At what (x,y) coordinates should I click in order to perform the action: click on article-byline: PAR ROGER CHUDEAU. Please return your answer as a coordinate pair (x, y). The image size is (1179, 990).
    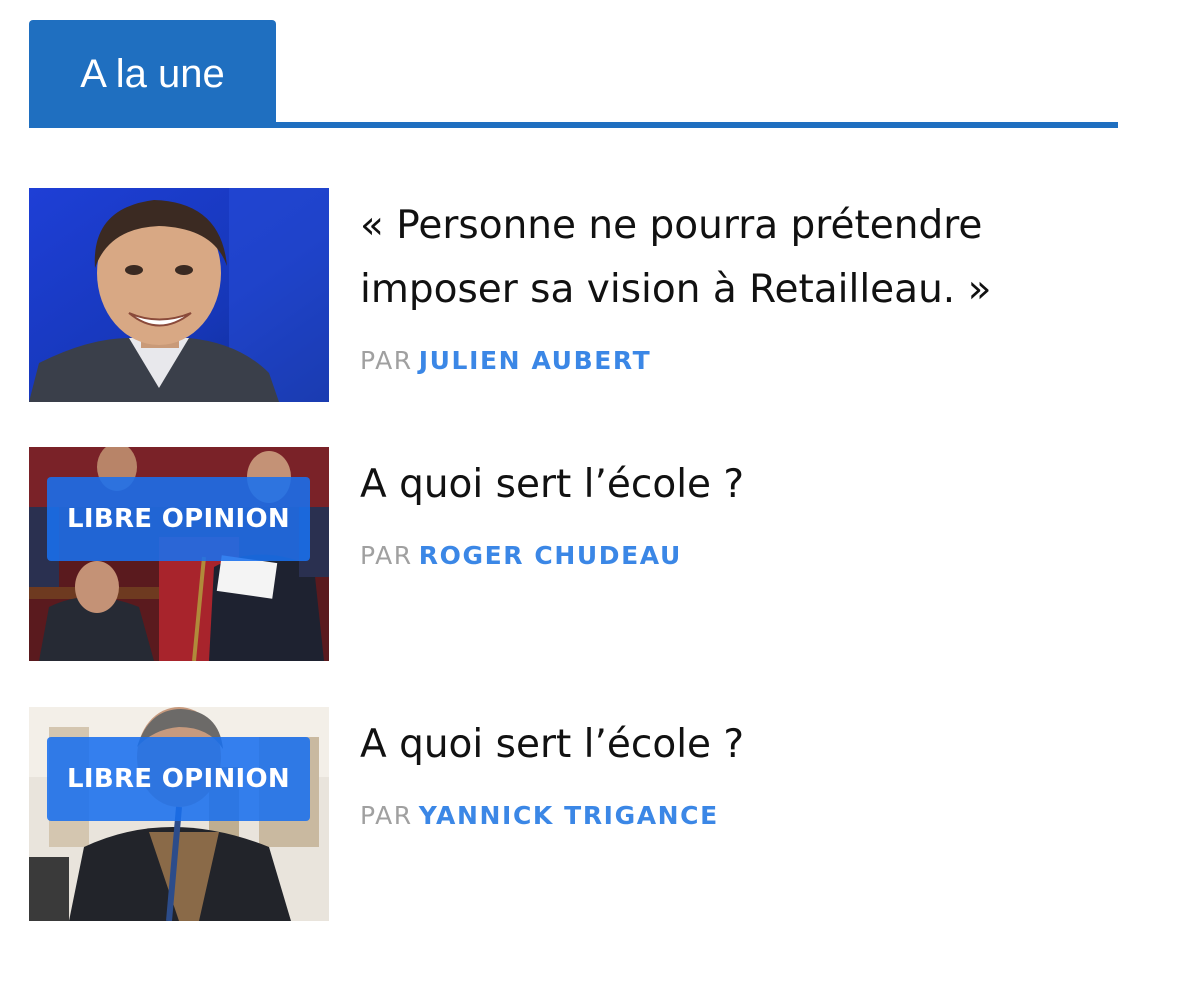
    Looking at the image, I should click on (521, 555).